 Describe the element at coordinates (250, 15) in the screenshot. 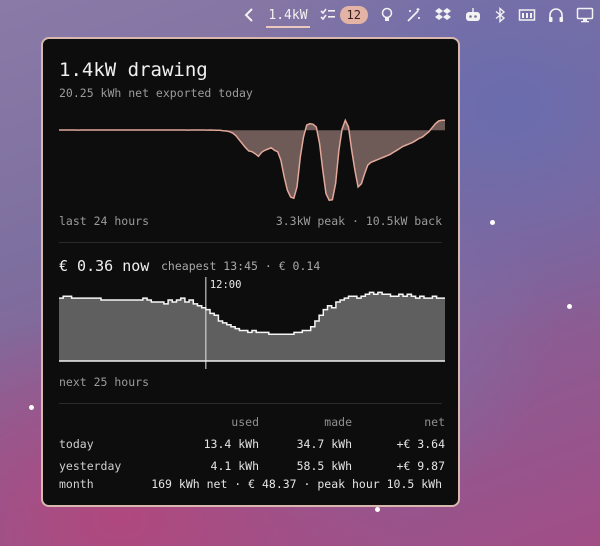

I see `chevron-left-icon` at that location.